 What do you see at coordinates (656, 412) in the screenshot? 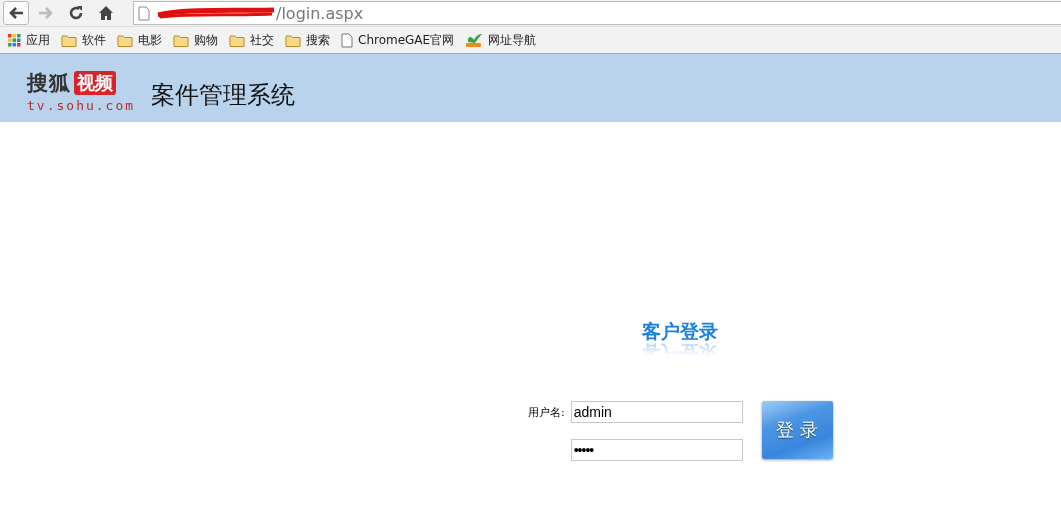
I see `username-field: admin` at bounding box center [656, 412].